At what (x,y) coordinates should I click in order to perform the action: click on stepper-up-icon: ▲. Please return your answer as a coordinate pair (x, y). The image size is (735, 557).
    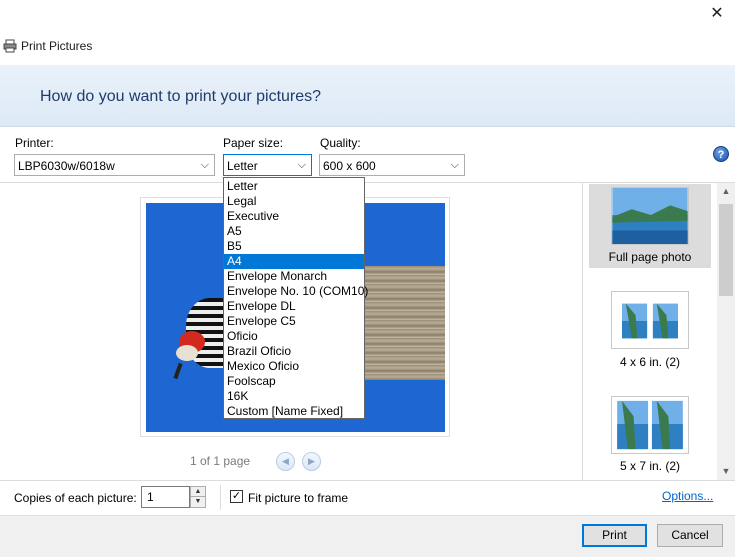
    Looking at the image, I should click on (198, 492).